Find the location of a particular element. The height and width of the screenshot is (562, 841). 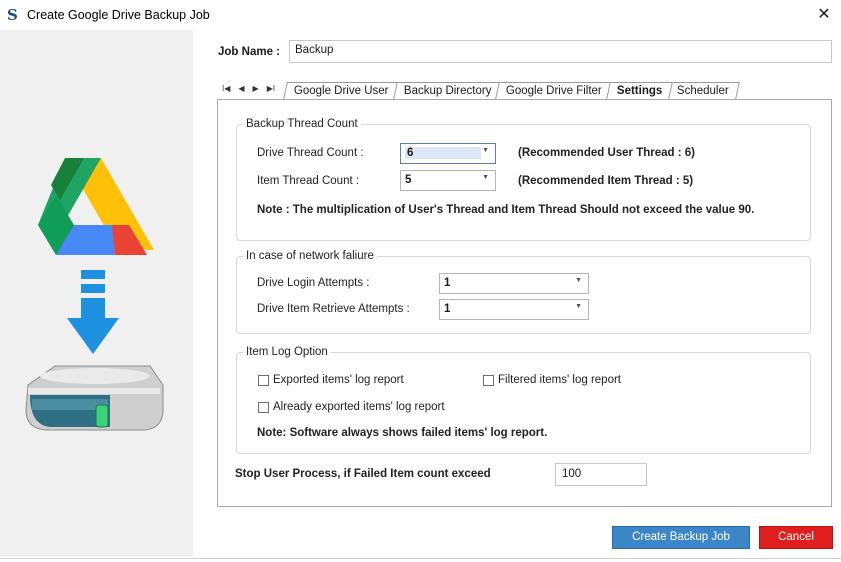

backup-illustration is located at coordinates (94, 294).